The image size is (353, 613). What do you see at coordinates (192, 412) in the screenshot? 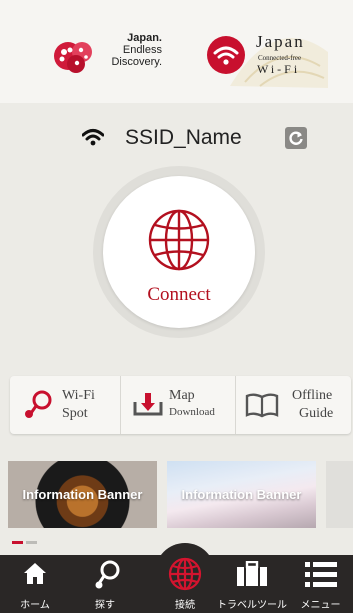
I see `map-download-label-2: Download` at bounding box center [192, 412].